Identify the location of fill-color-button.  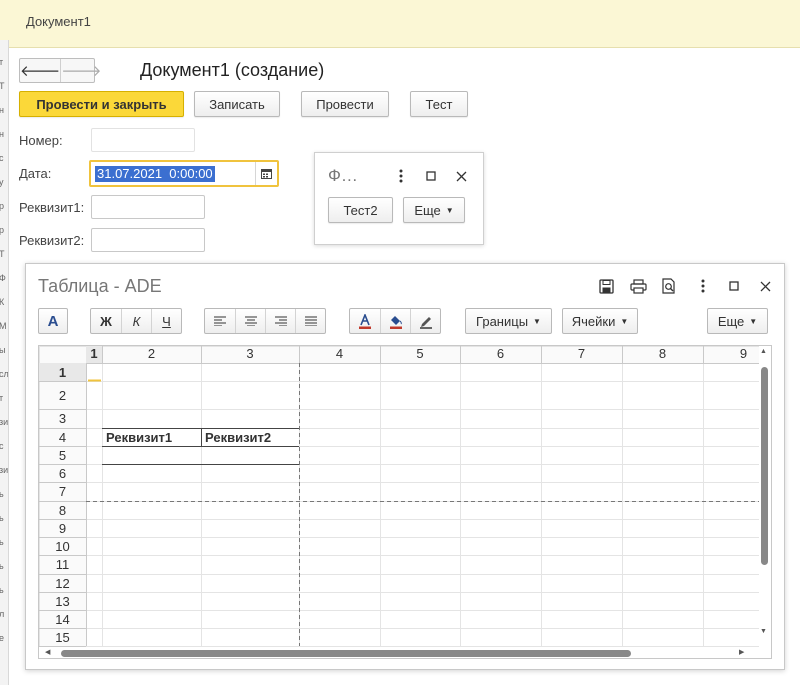
(395, 321).